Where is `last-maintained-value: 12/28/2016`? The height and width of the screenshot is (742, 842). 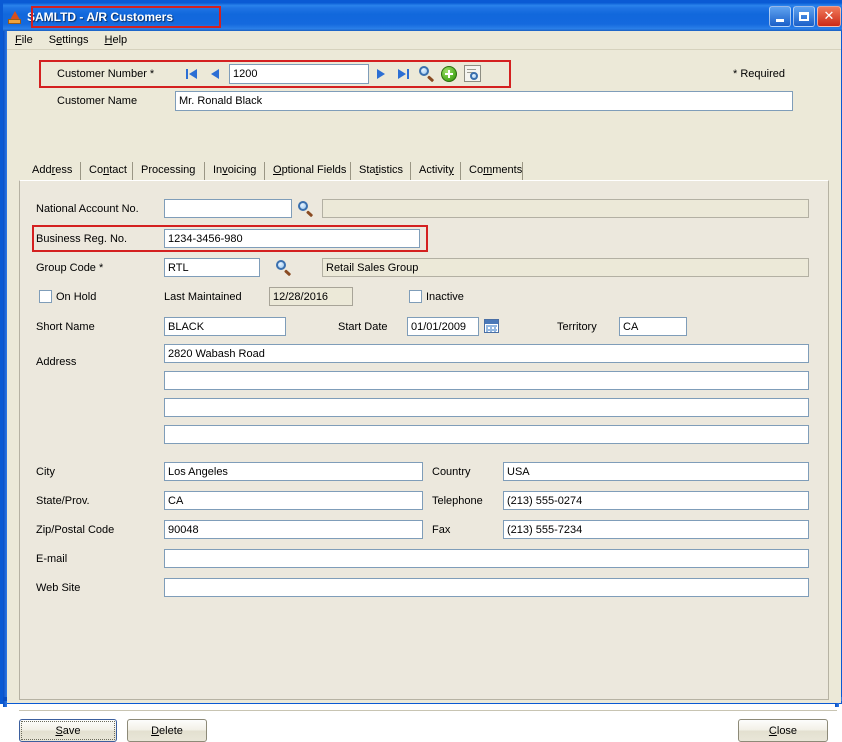
last-maintained-value: 12/28/2016 is located at coordinates (311, 296).